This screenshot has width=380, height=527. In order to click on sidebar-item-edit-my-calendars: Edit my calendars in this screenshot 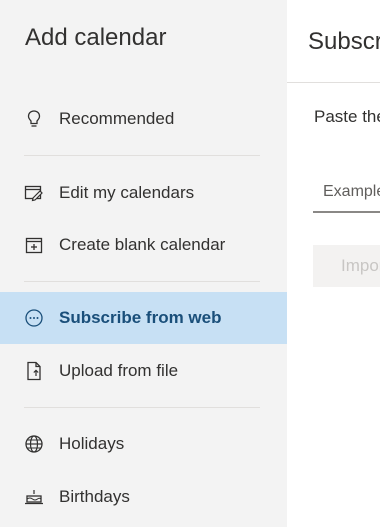, I will do `click(143, 193)`.